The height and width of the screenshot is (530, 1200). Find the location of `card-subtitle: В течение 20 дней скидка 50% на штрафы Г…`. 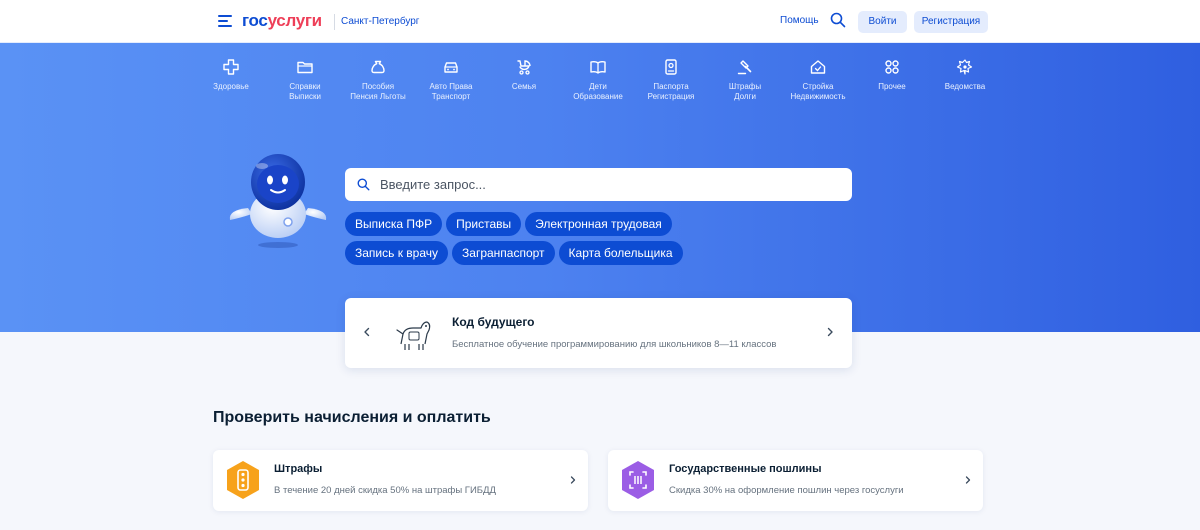

card-subtitle: В течение 20 дней скидка 50% на штрафы Г… is located at coordinates (385, 490).